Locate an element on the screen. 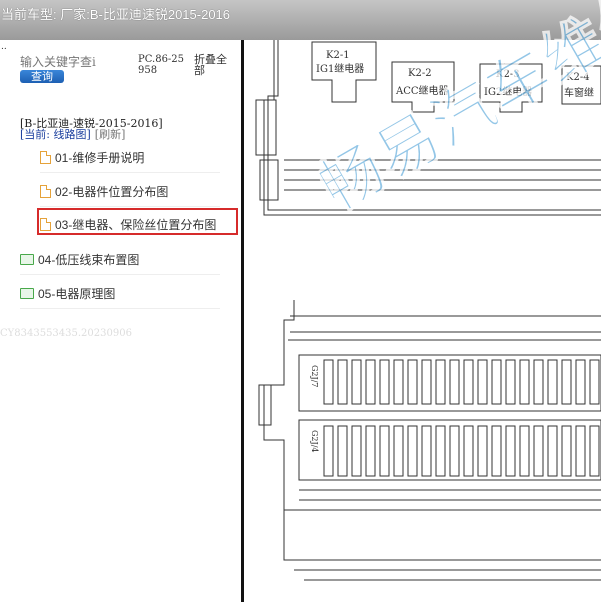 The width and height of the screenshot is (601, 602). search-input is located at coordinates (76, 62).